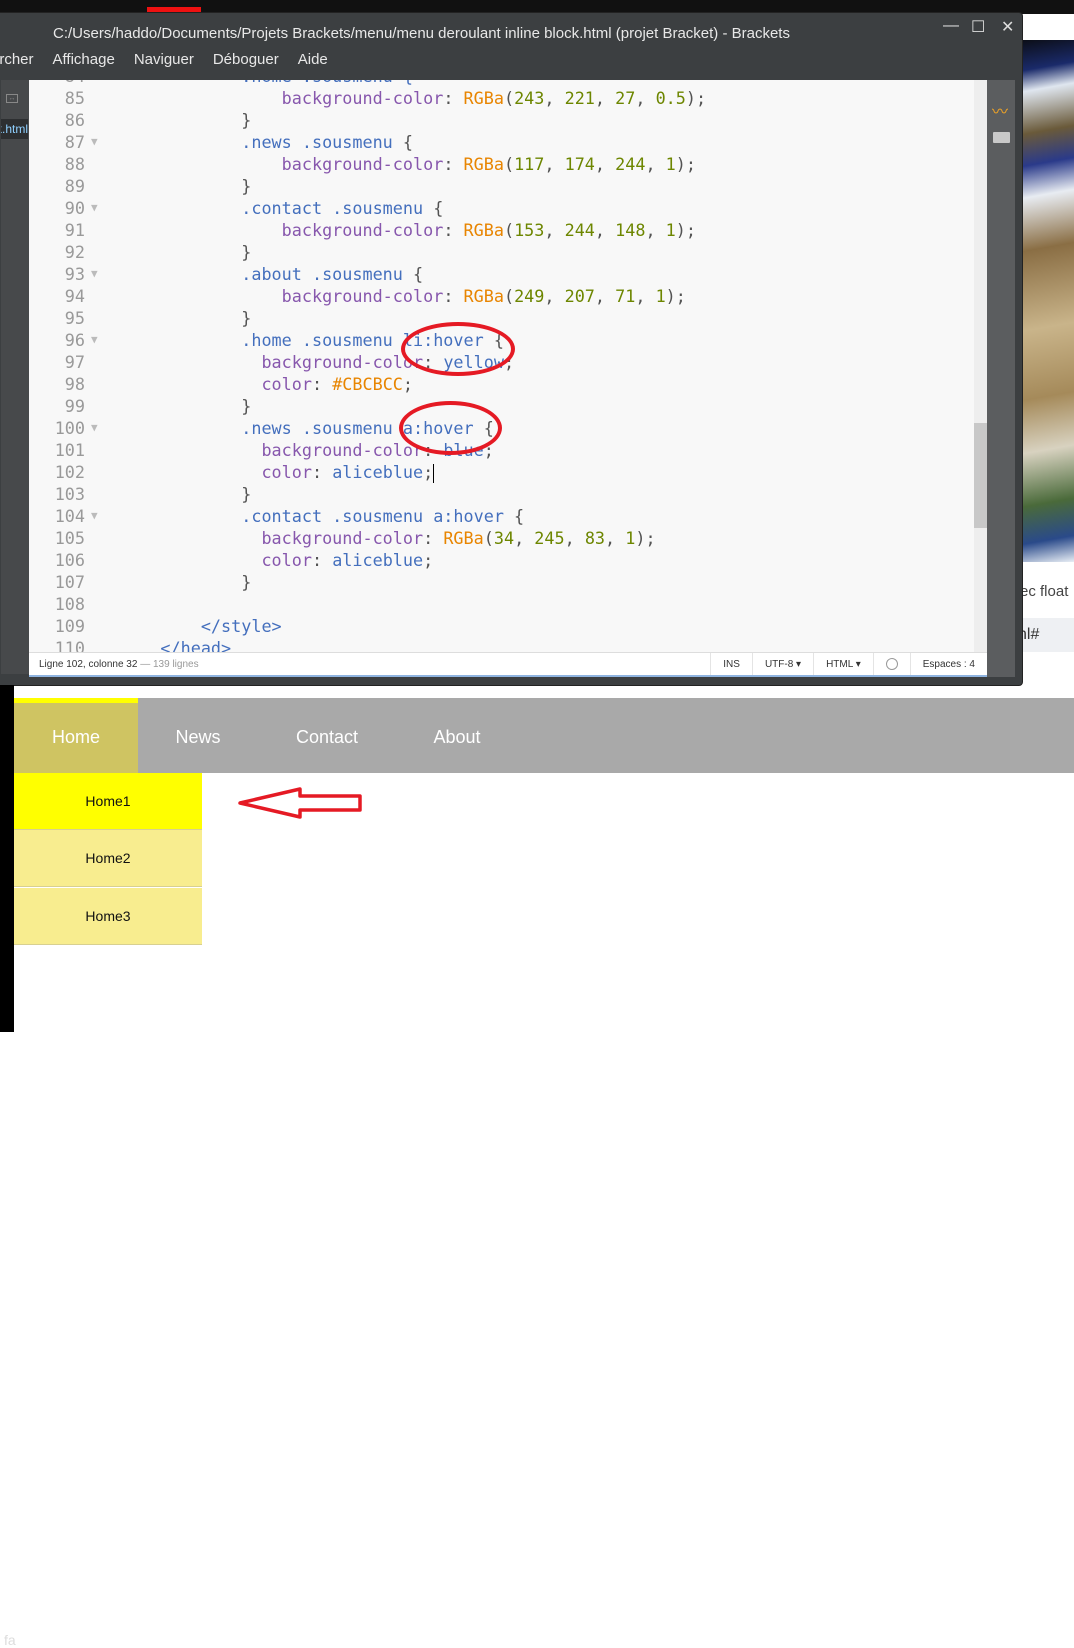  I want to click on submenu-item-home1: Home1, so click(108, 801).